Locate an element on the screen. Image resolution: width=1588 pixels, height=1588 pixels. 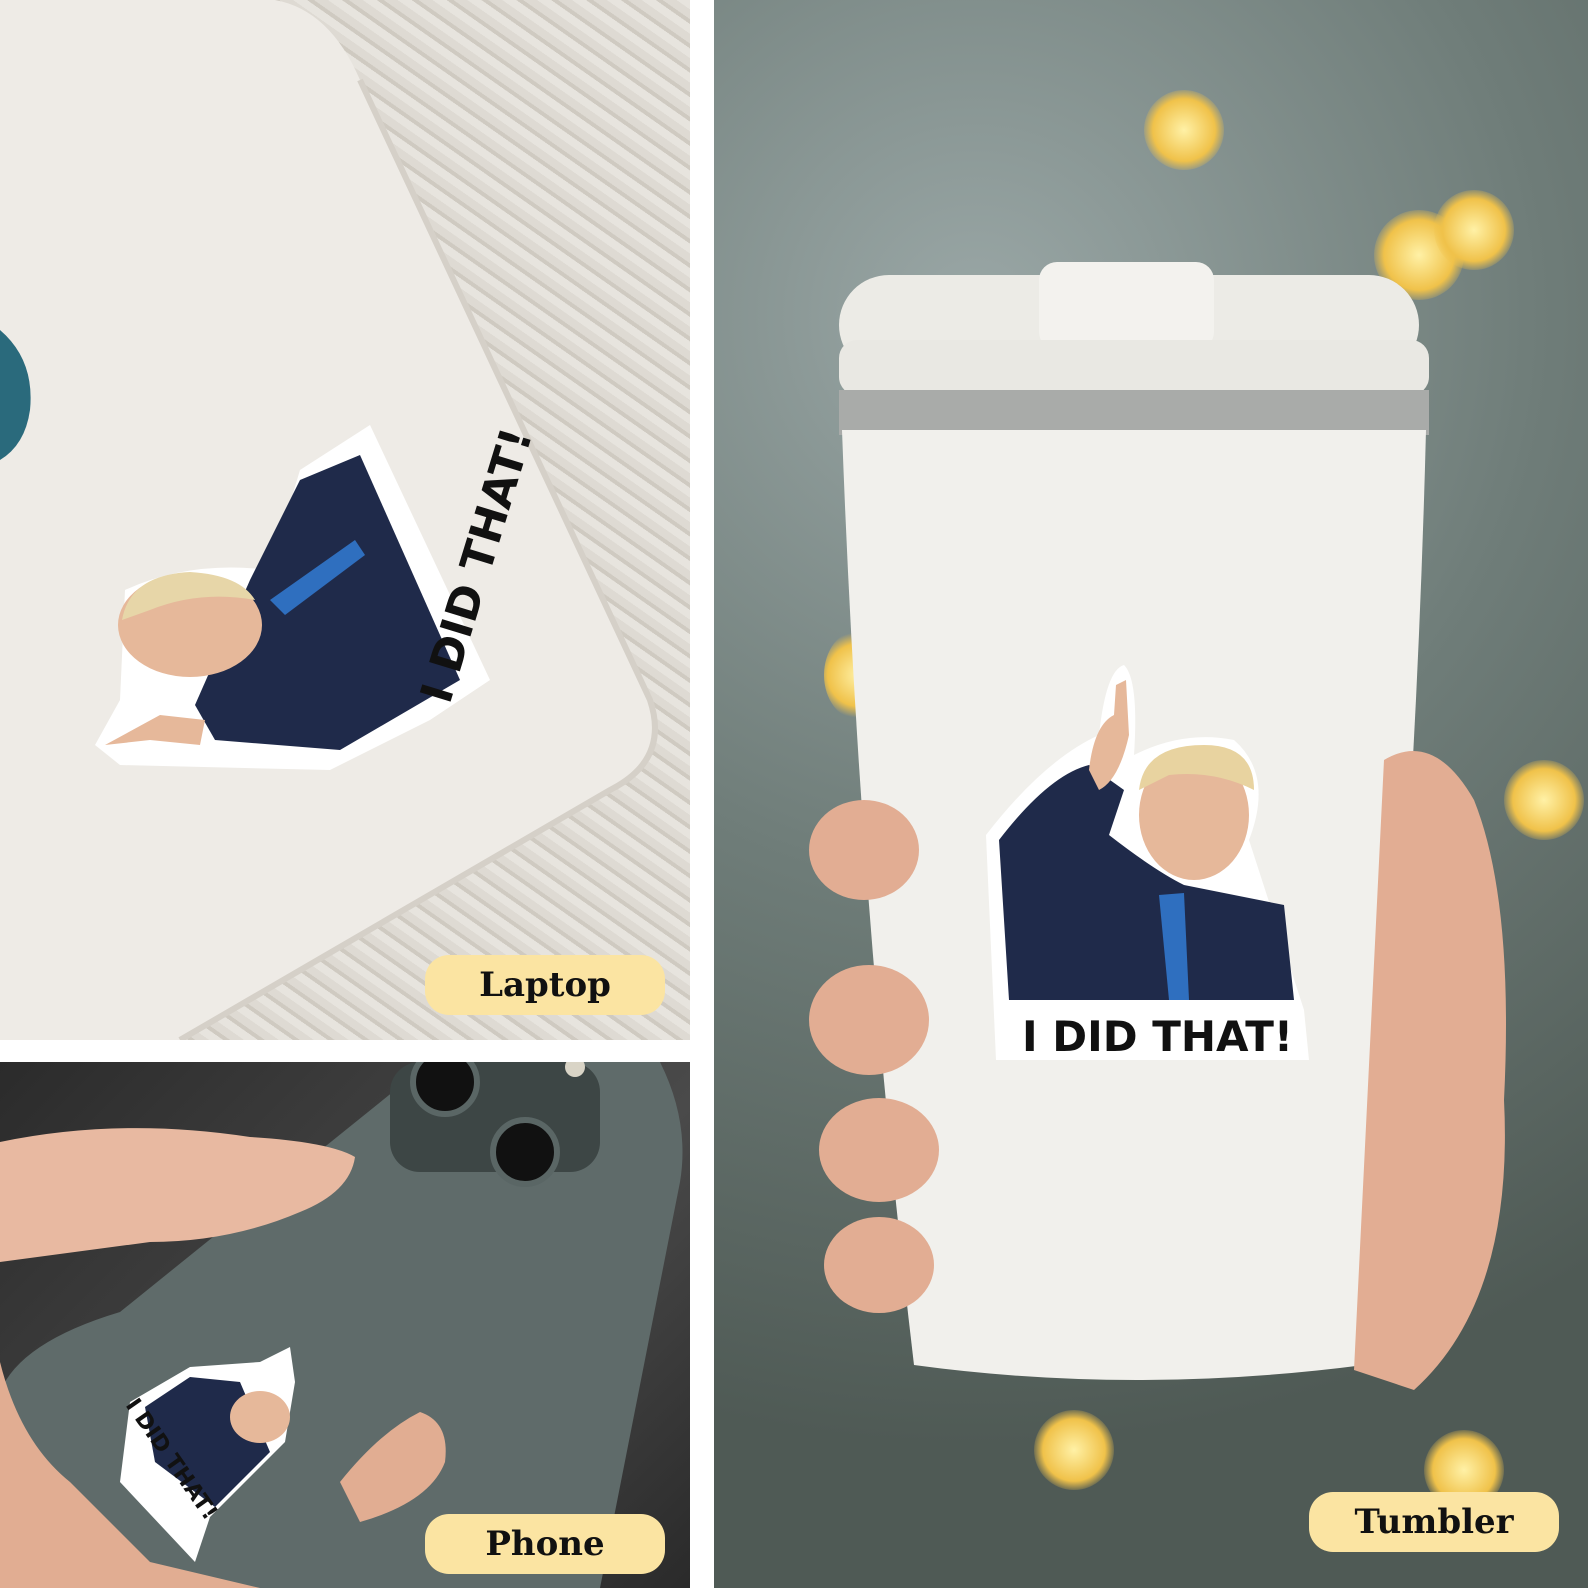
tumbler-lid-base is located at coordinates (1134, 367).